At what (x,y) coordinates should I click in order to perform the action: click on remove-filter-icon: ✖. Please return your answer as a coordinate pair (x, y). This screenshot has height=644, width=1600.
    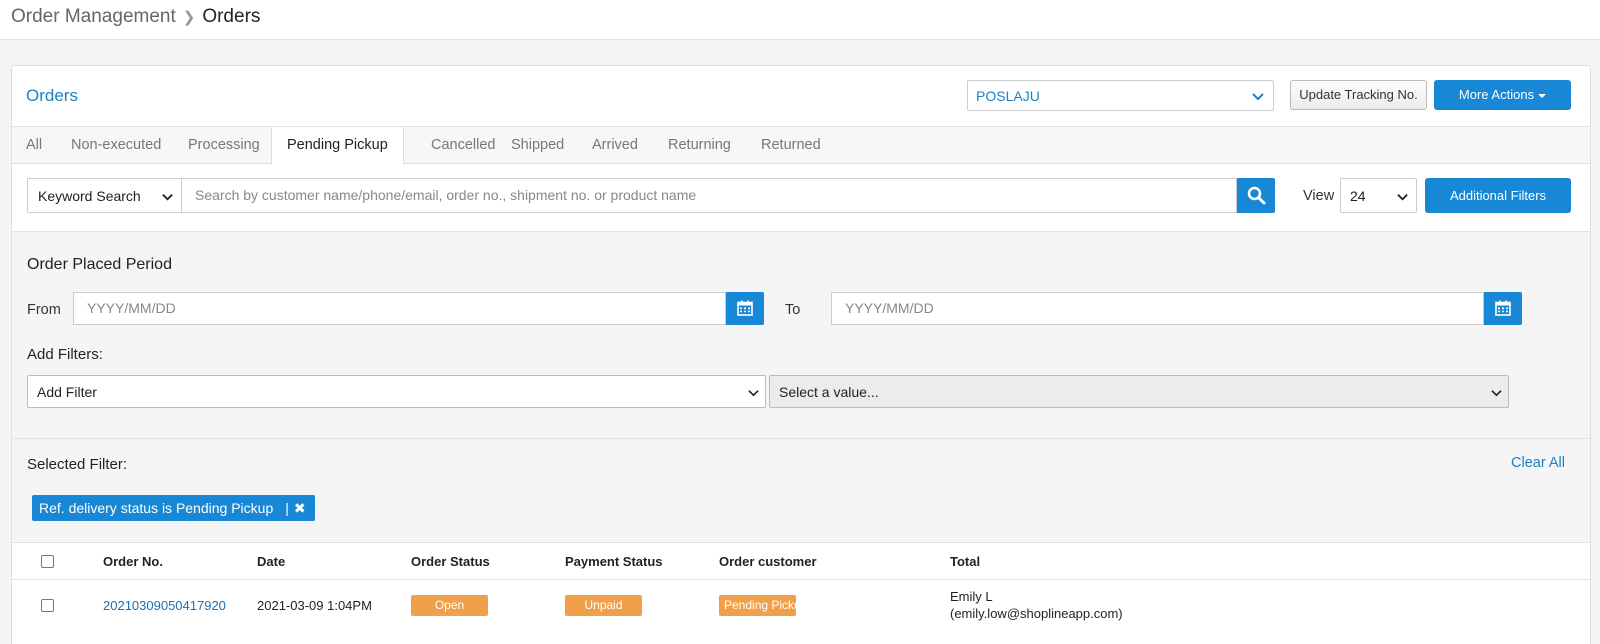
    Looking at the image, I should click on (300, 508).